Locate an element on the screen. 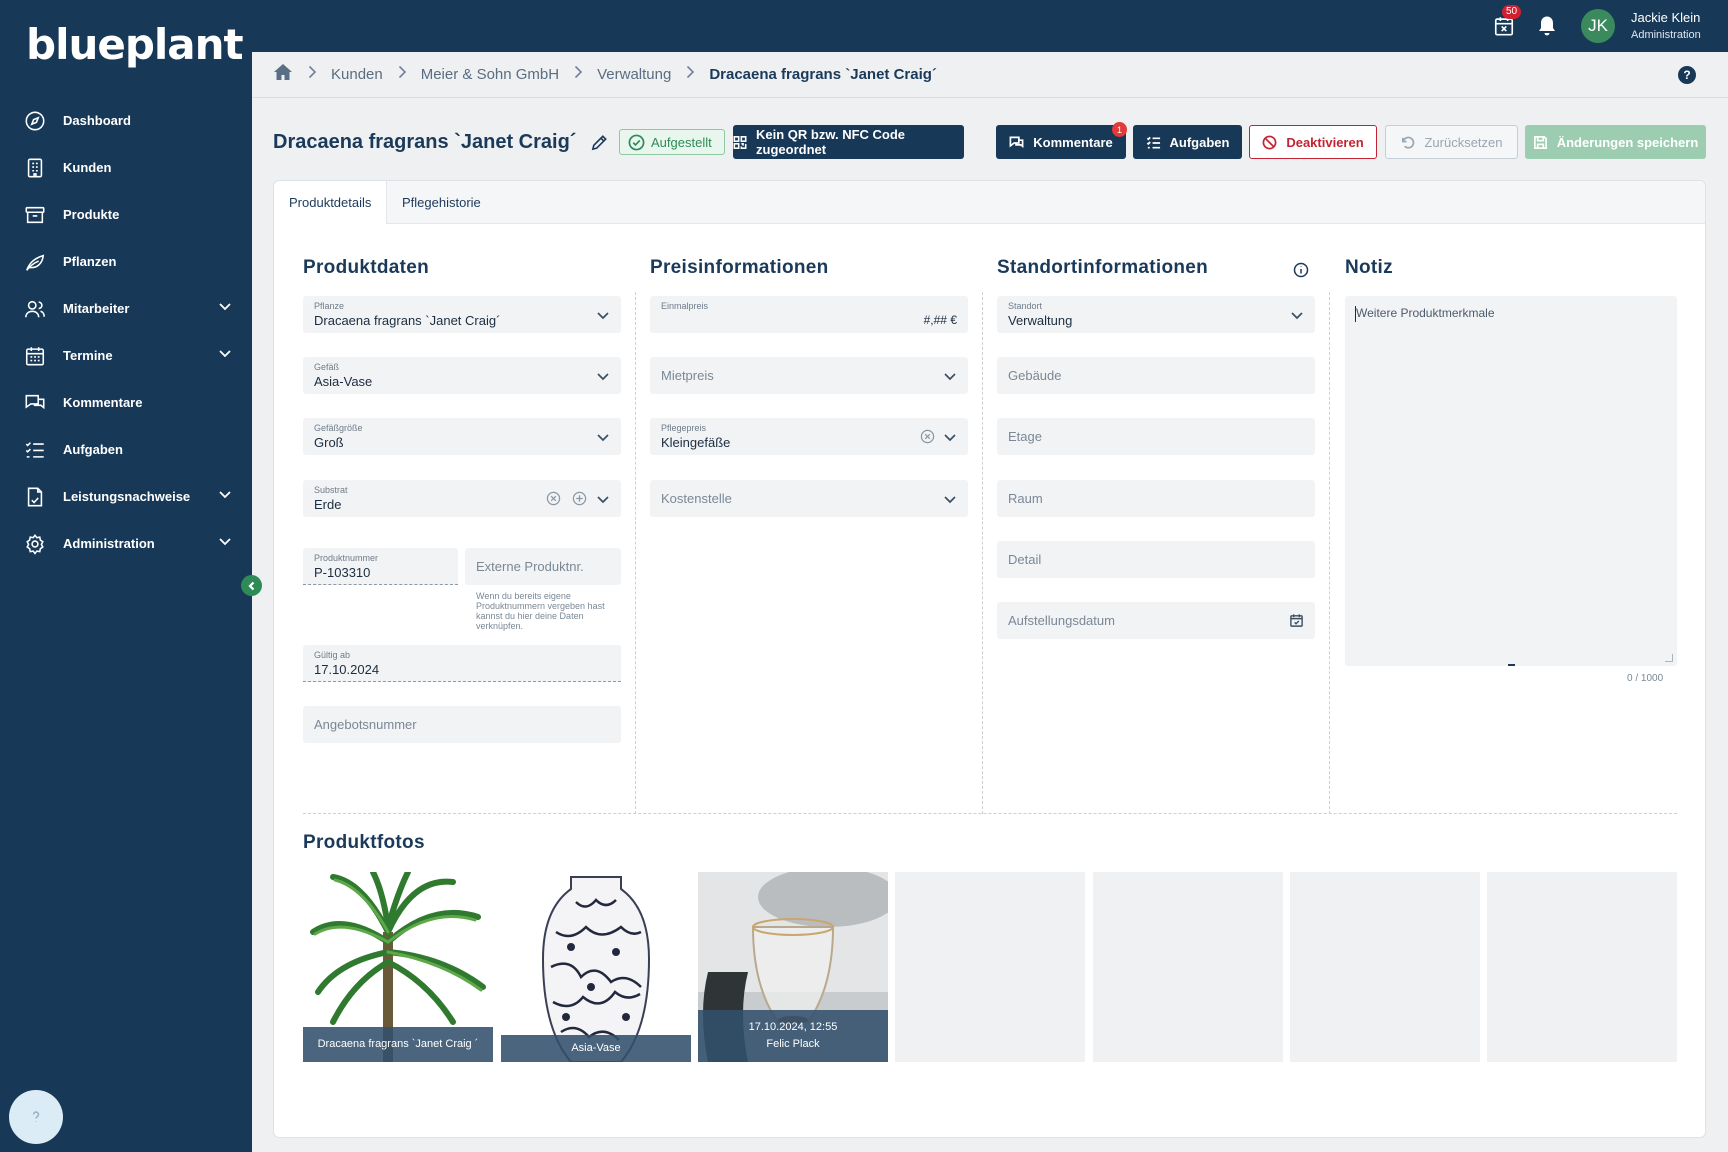  qr-code-button: Kein QR bzw. NFC Code zugeordnet is located at coordinates (848, 142).